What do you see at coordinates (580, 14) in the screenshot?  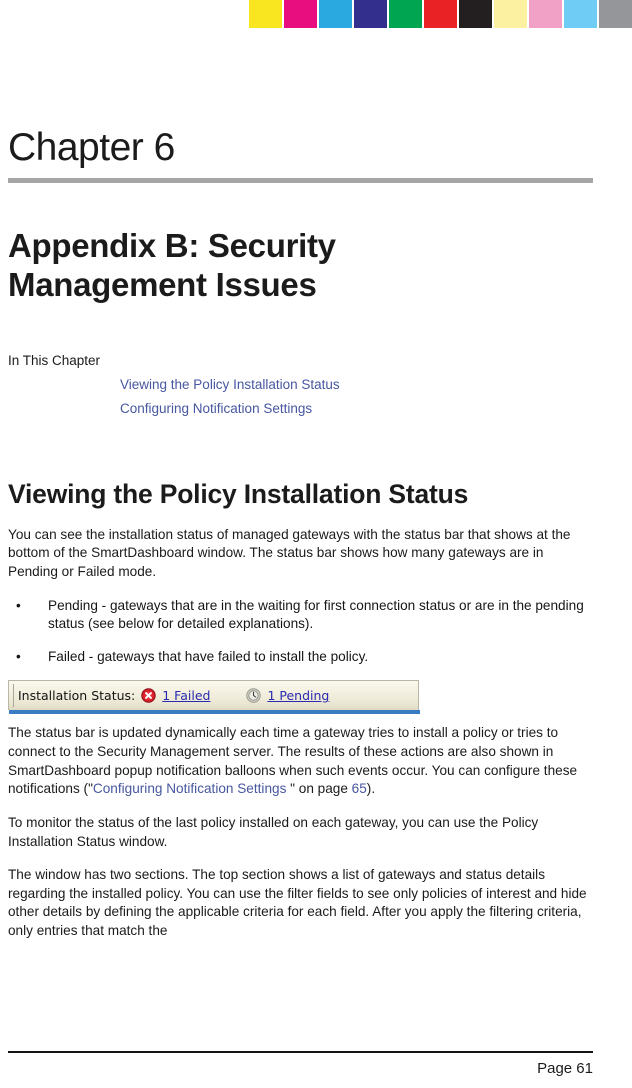 I see `color-swatch-light-blue` at bounding box center [580, 14].